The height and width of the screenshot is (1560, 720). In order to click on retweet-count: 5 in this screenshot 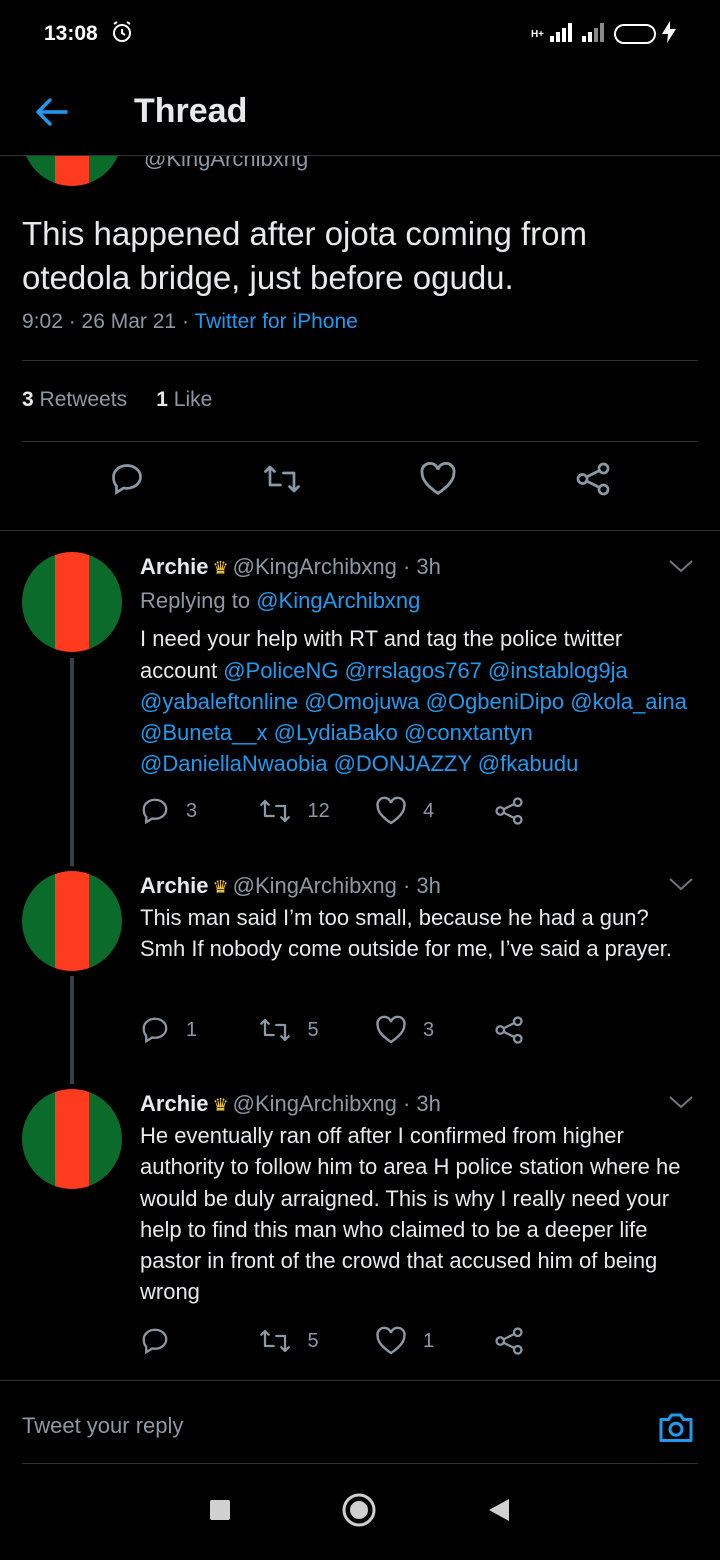, I will do `click(313, 1340)`.